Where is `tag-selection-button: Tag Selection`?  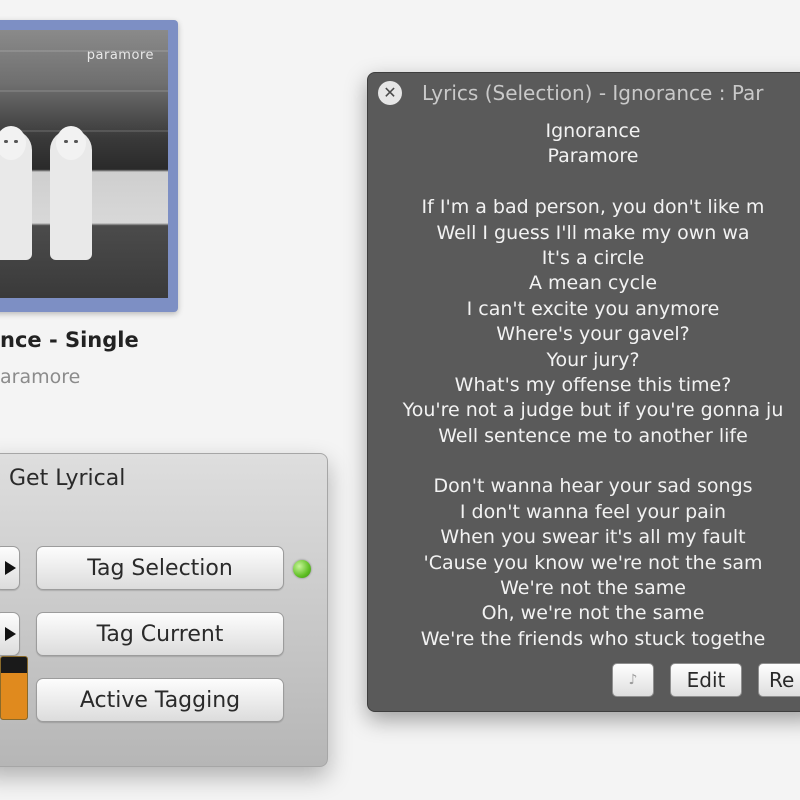 tag-selection-button: Tag Selection is located at coordinates (160, 568).